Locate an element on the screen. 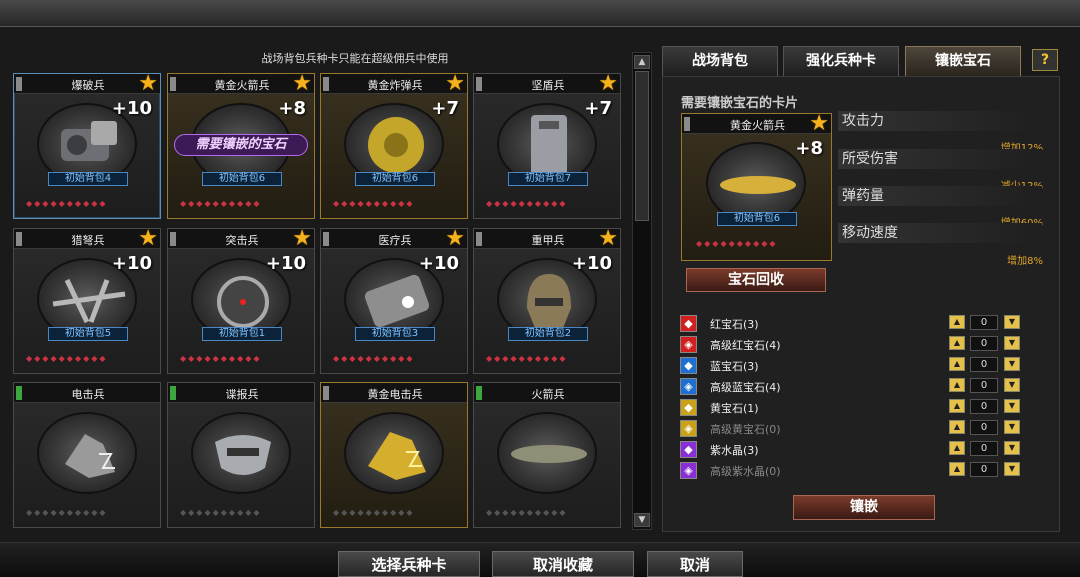 The width and height of the screenshot is (1080, 577). advanced-yellow-gem-icon: ◈ is located at coordinates (688, 428).